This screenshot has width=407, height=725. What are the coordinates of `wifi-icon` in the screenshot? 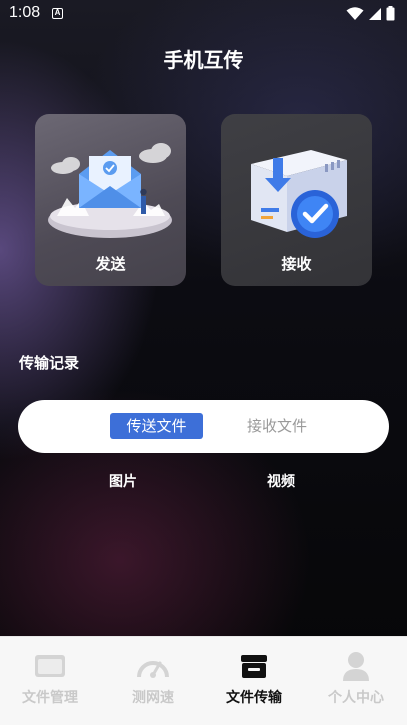 It's located at (355, 13).